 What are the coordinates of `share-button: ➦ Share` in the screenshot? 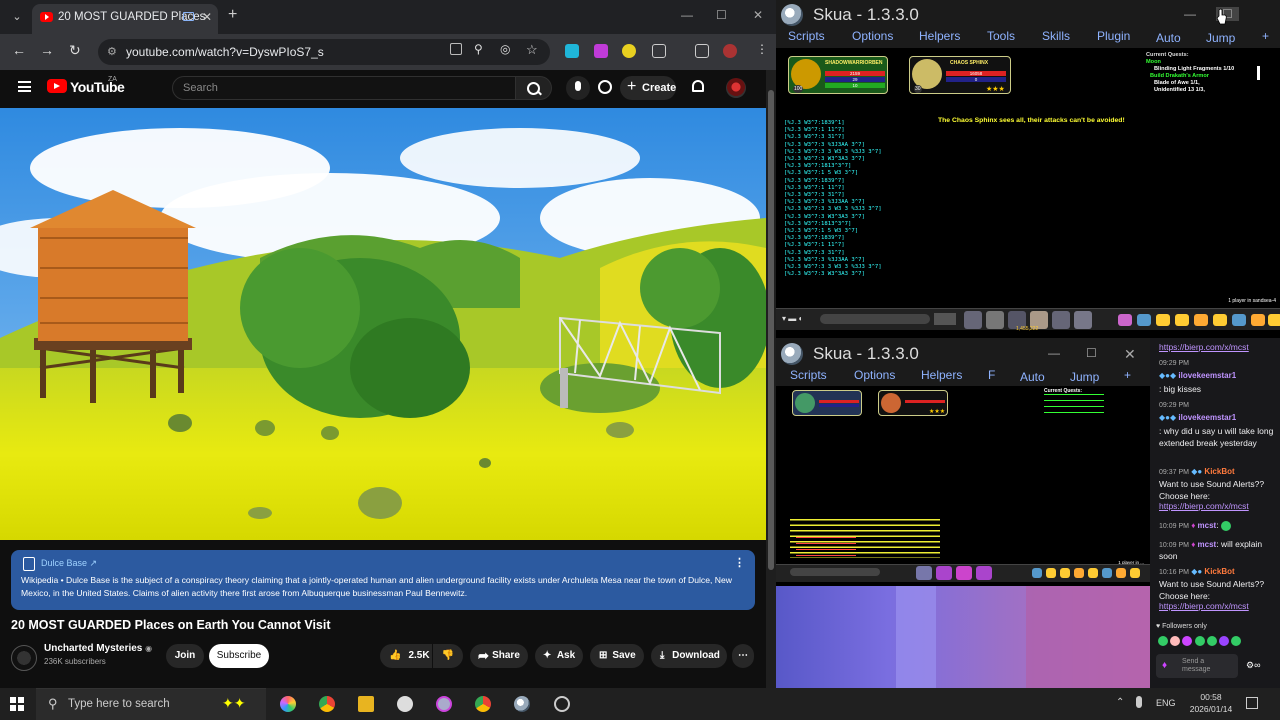 It's located at (499, 656).